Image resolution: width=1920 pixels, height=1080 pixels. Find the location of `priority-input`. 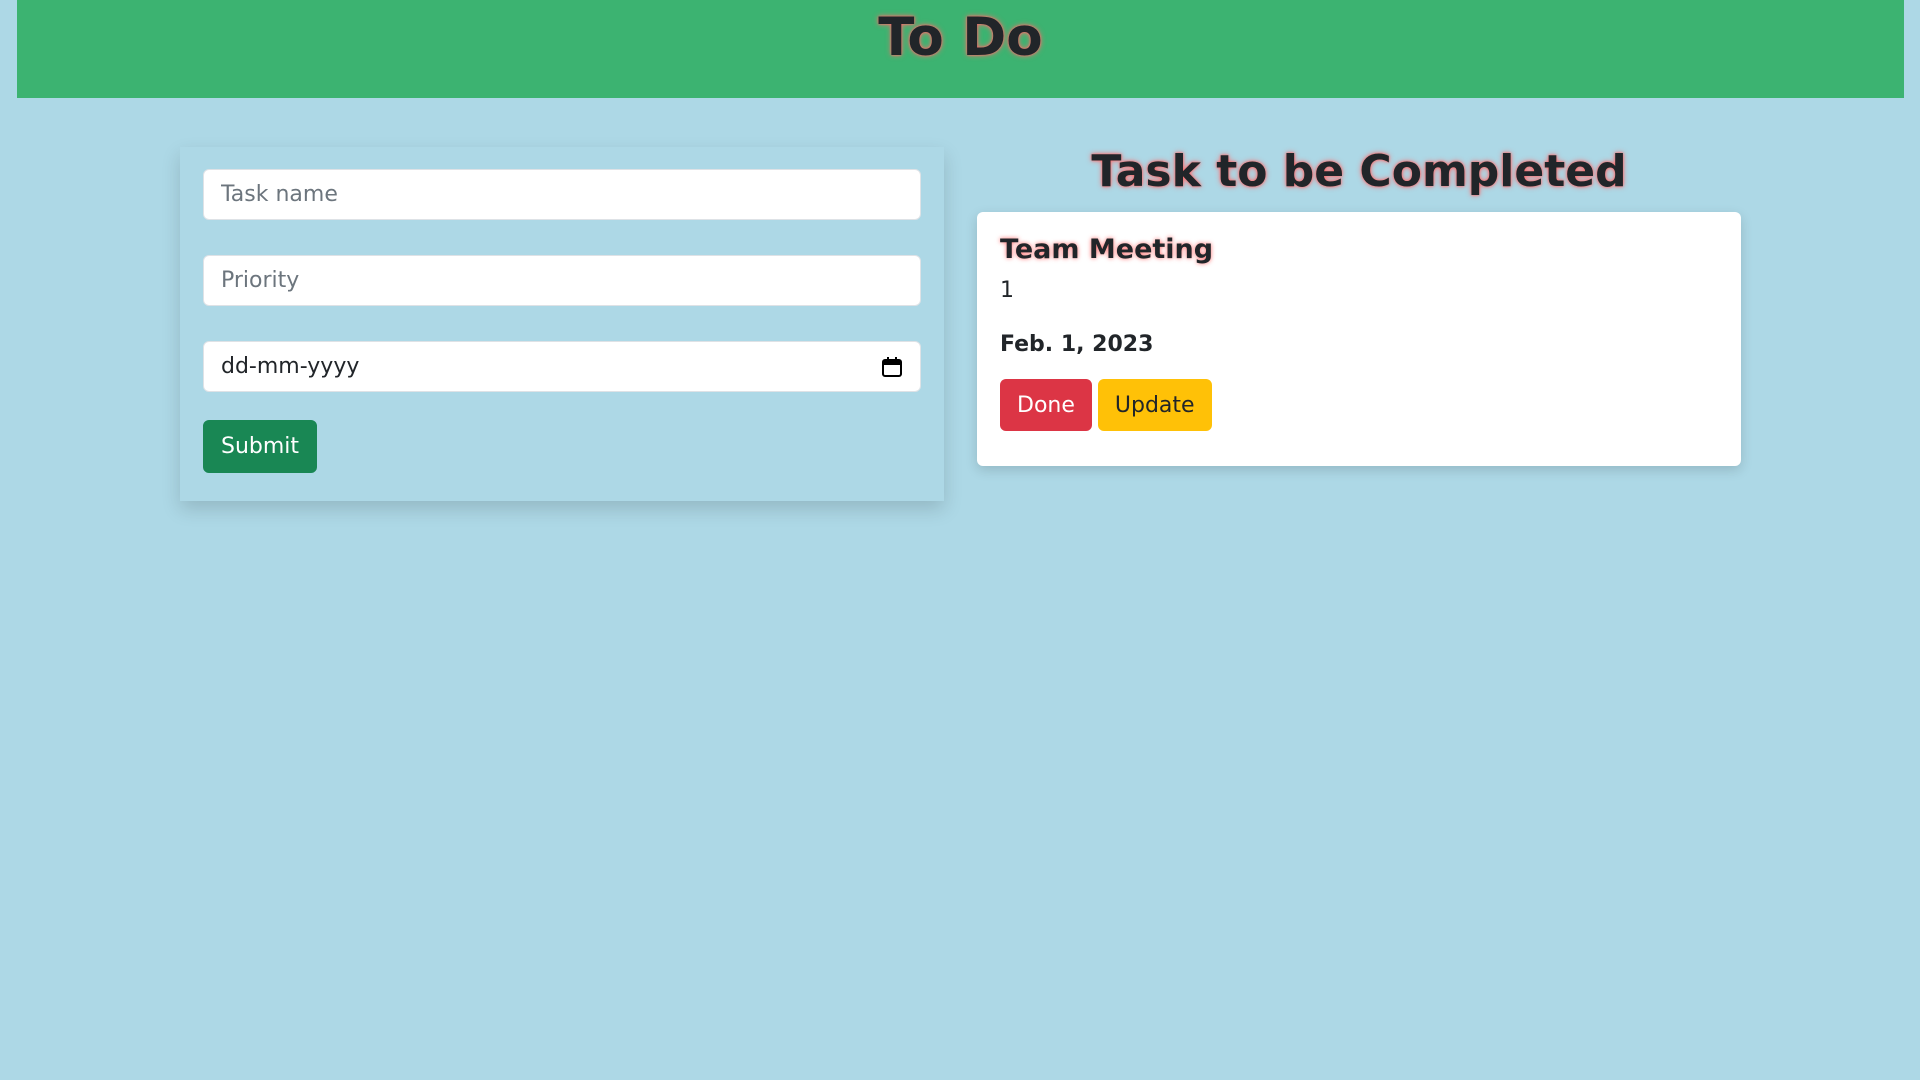

priority-input is located at coordinates (562, 280).